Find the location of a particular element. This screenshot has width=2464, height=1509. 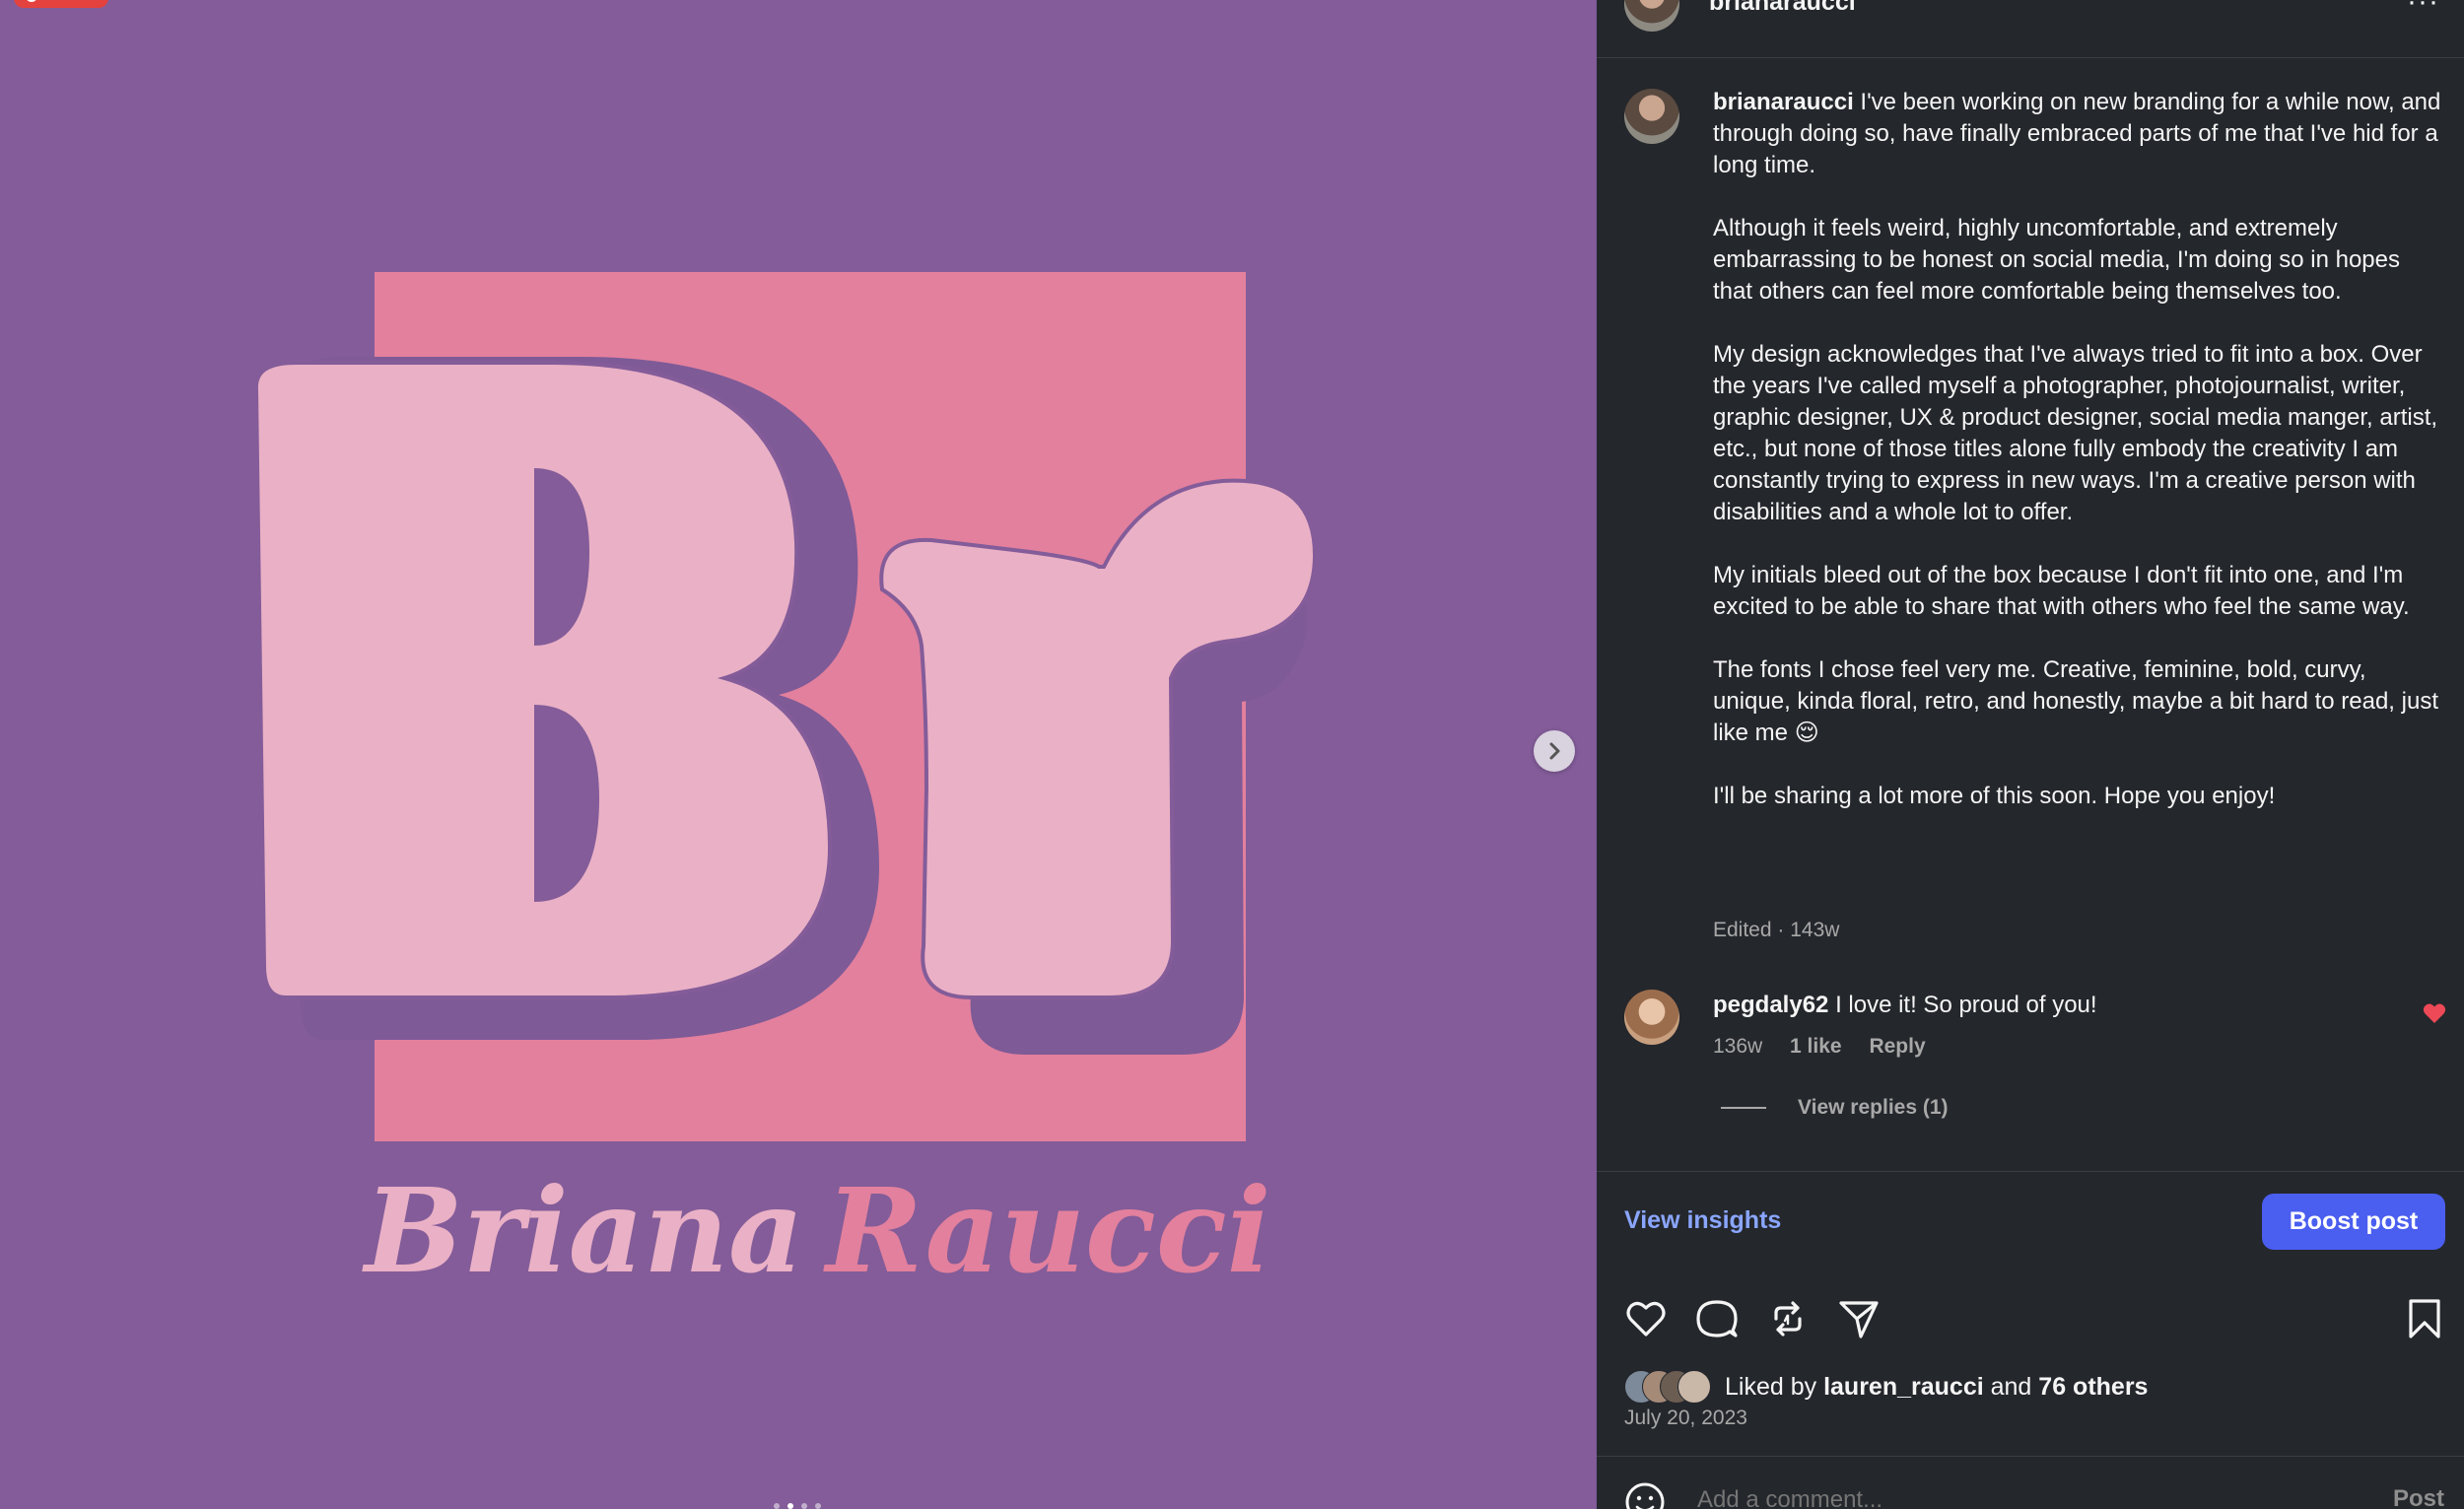

more-icon: ··· is located at coordinates (2423, 8).